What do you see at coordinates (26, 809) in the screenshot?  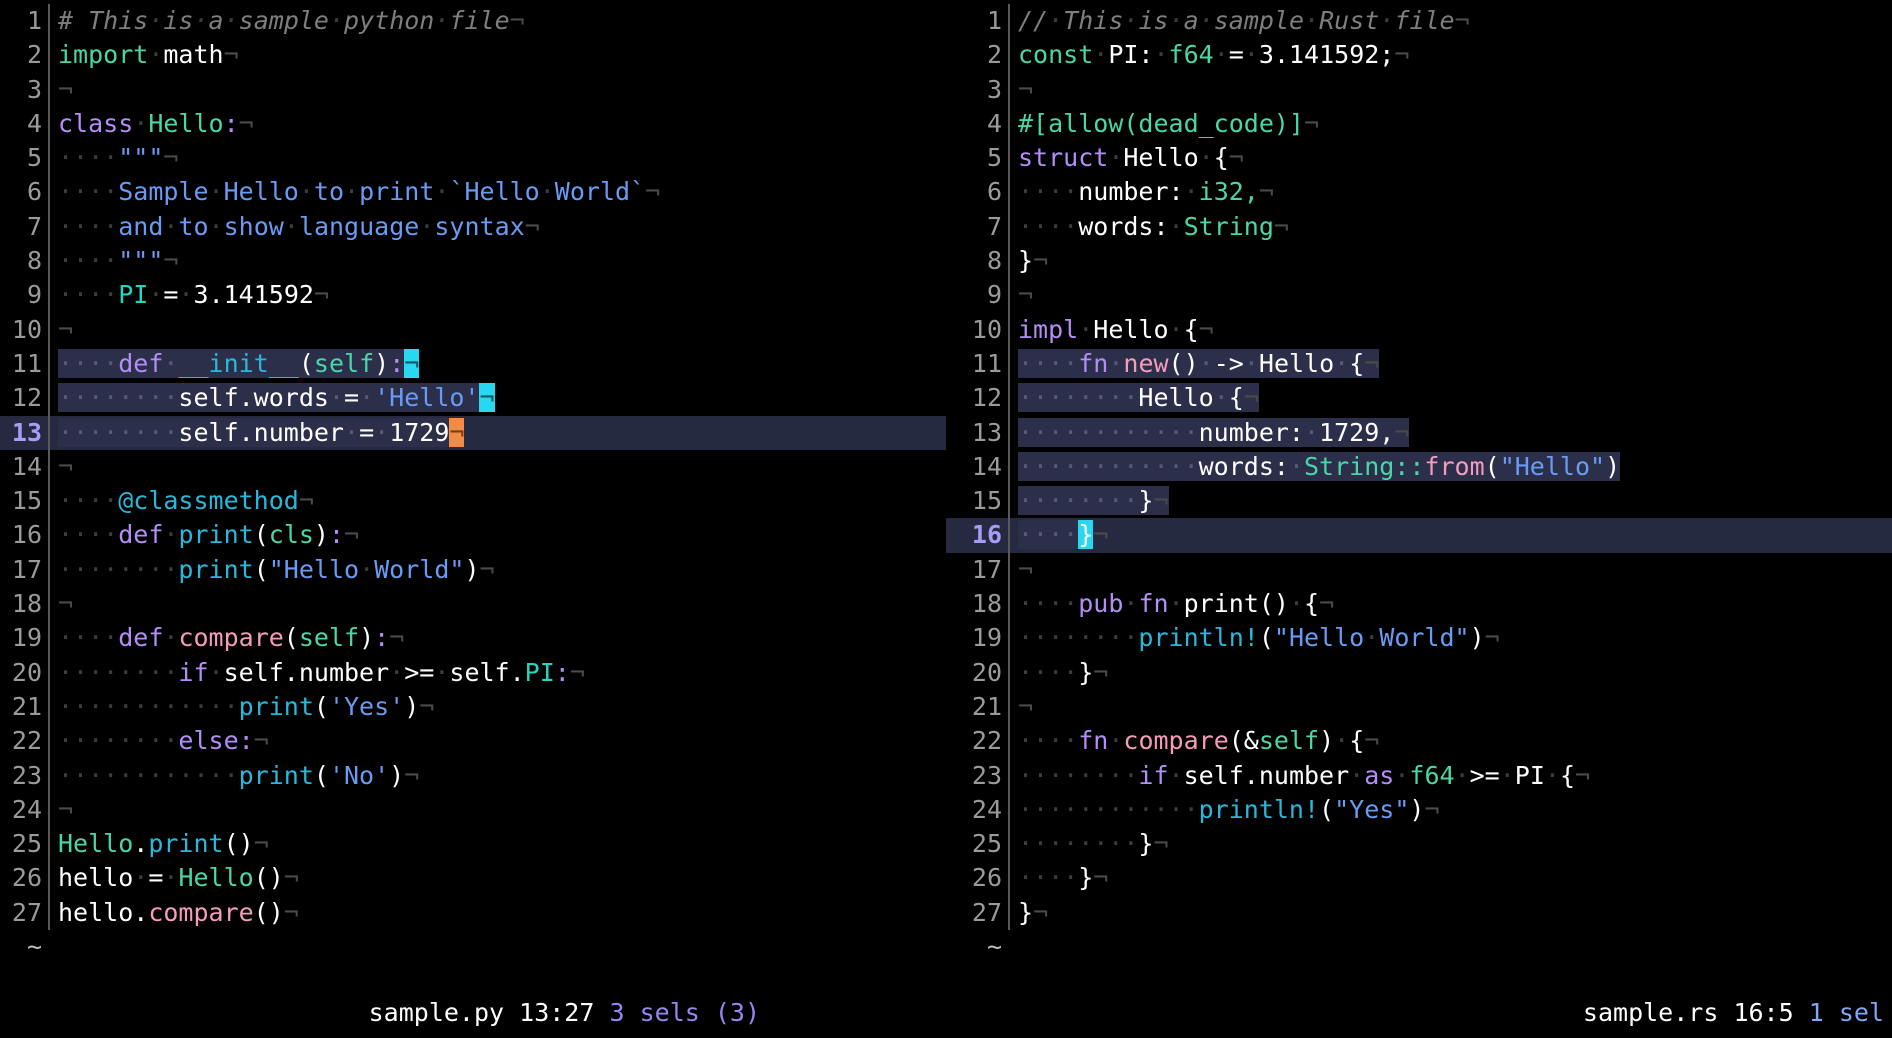 I see `line-number: 24` at bounding box center [26, 809].